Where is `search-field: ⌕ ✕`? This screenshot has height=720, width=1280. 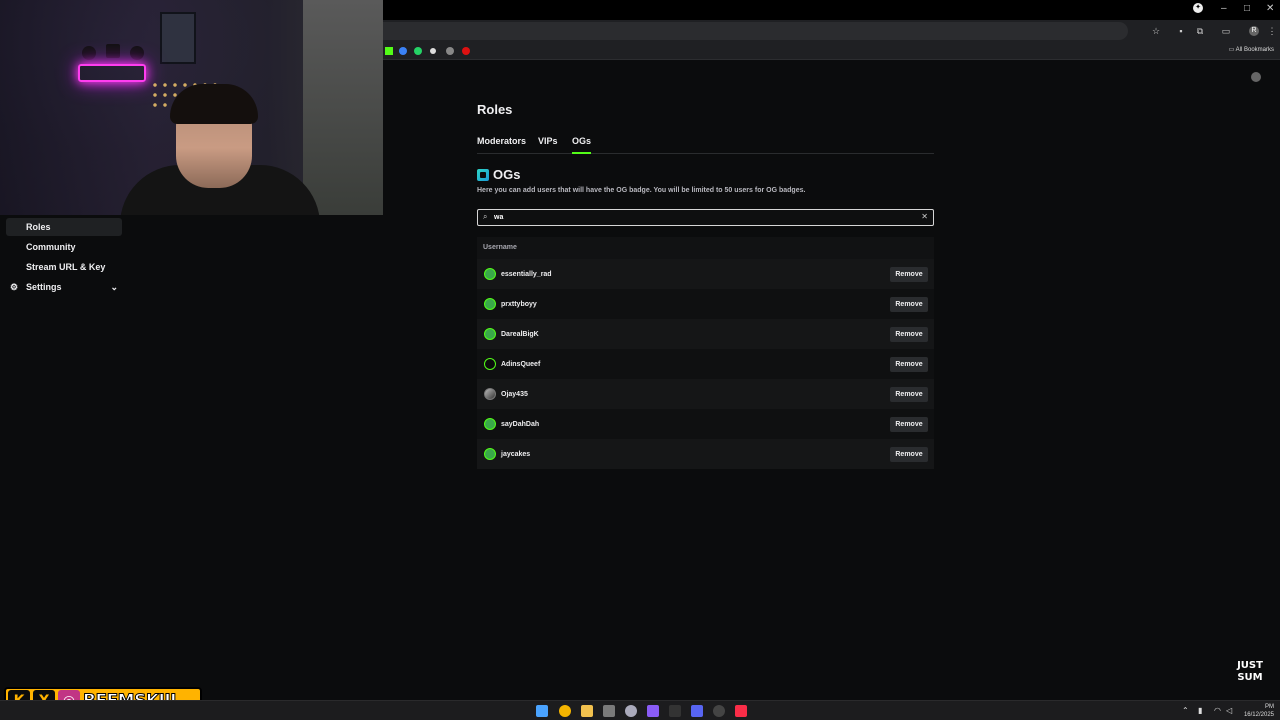 search-field: ⌕ ✕ is located at coordinates (705, 217).